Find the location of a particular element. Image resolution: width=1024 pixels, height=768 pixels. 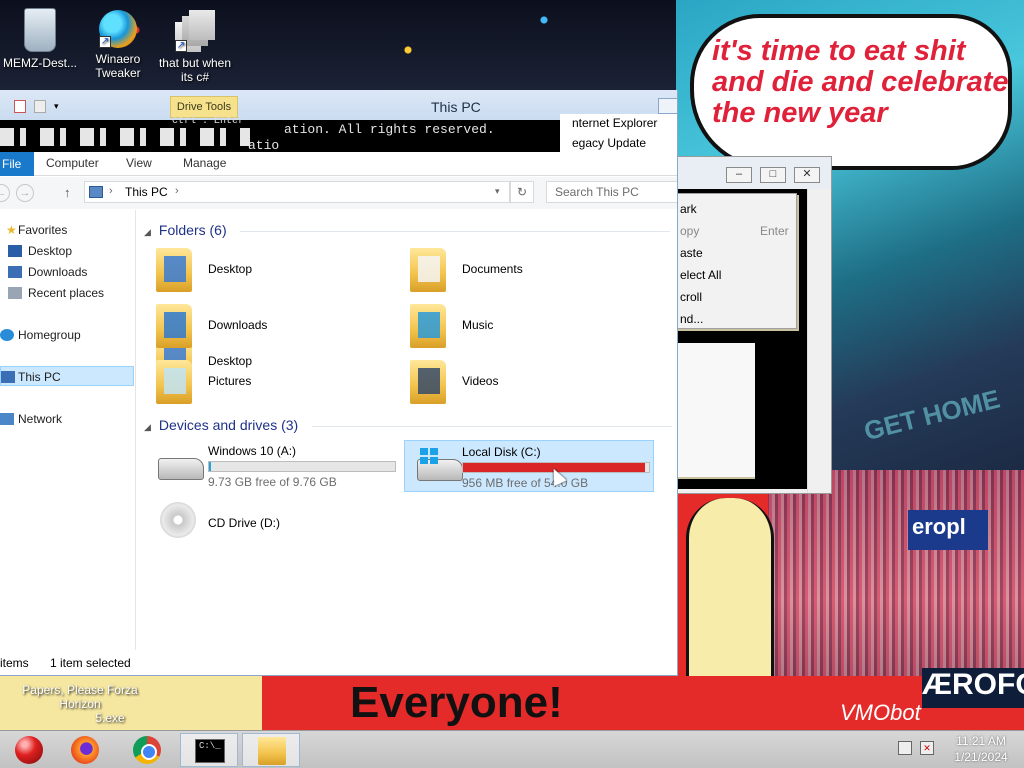

taskbar-chrome is located at coordinates (147, 750).